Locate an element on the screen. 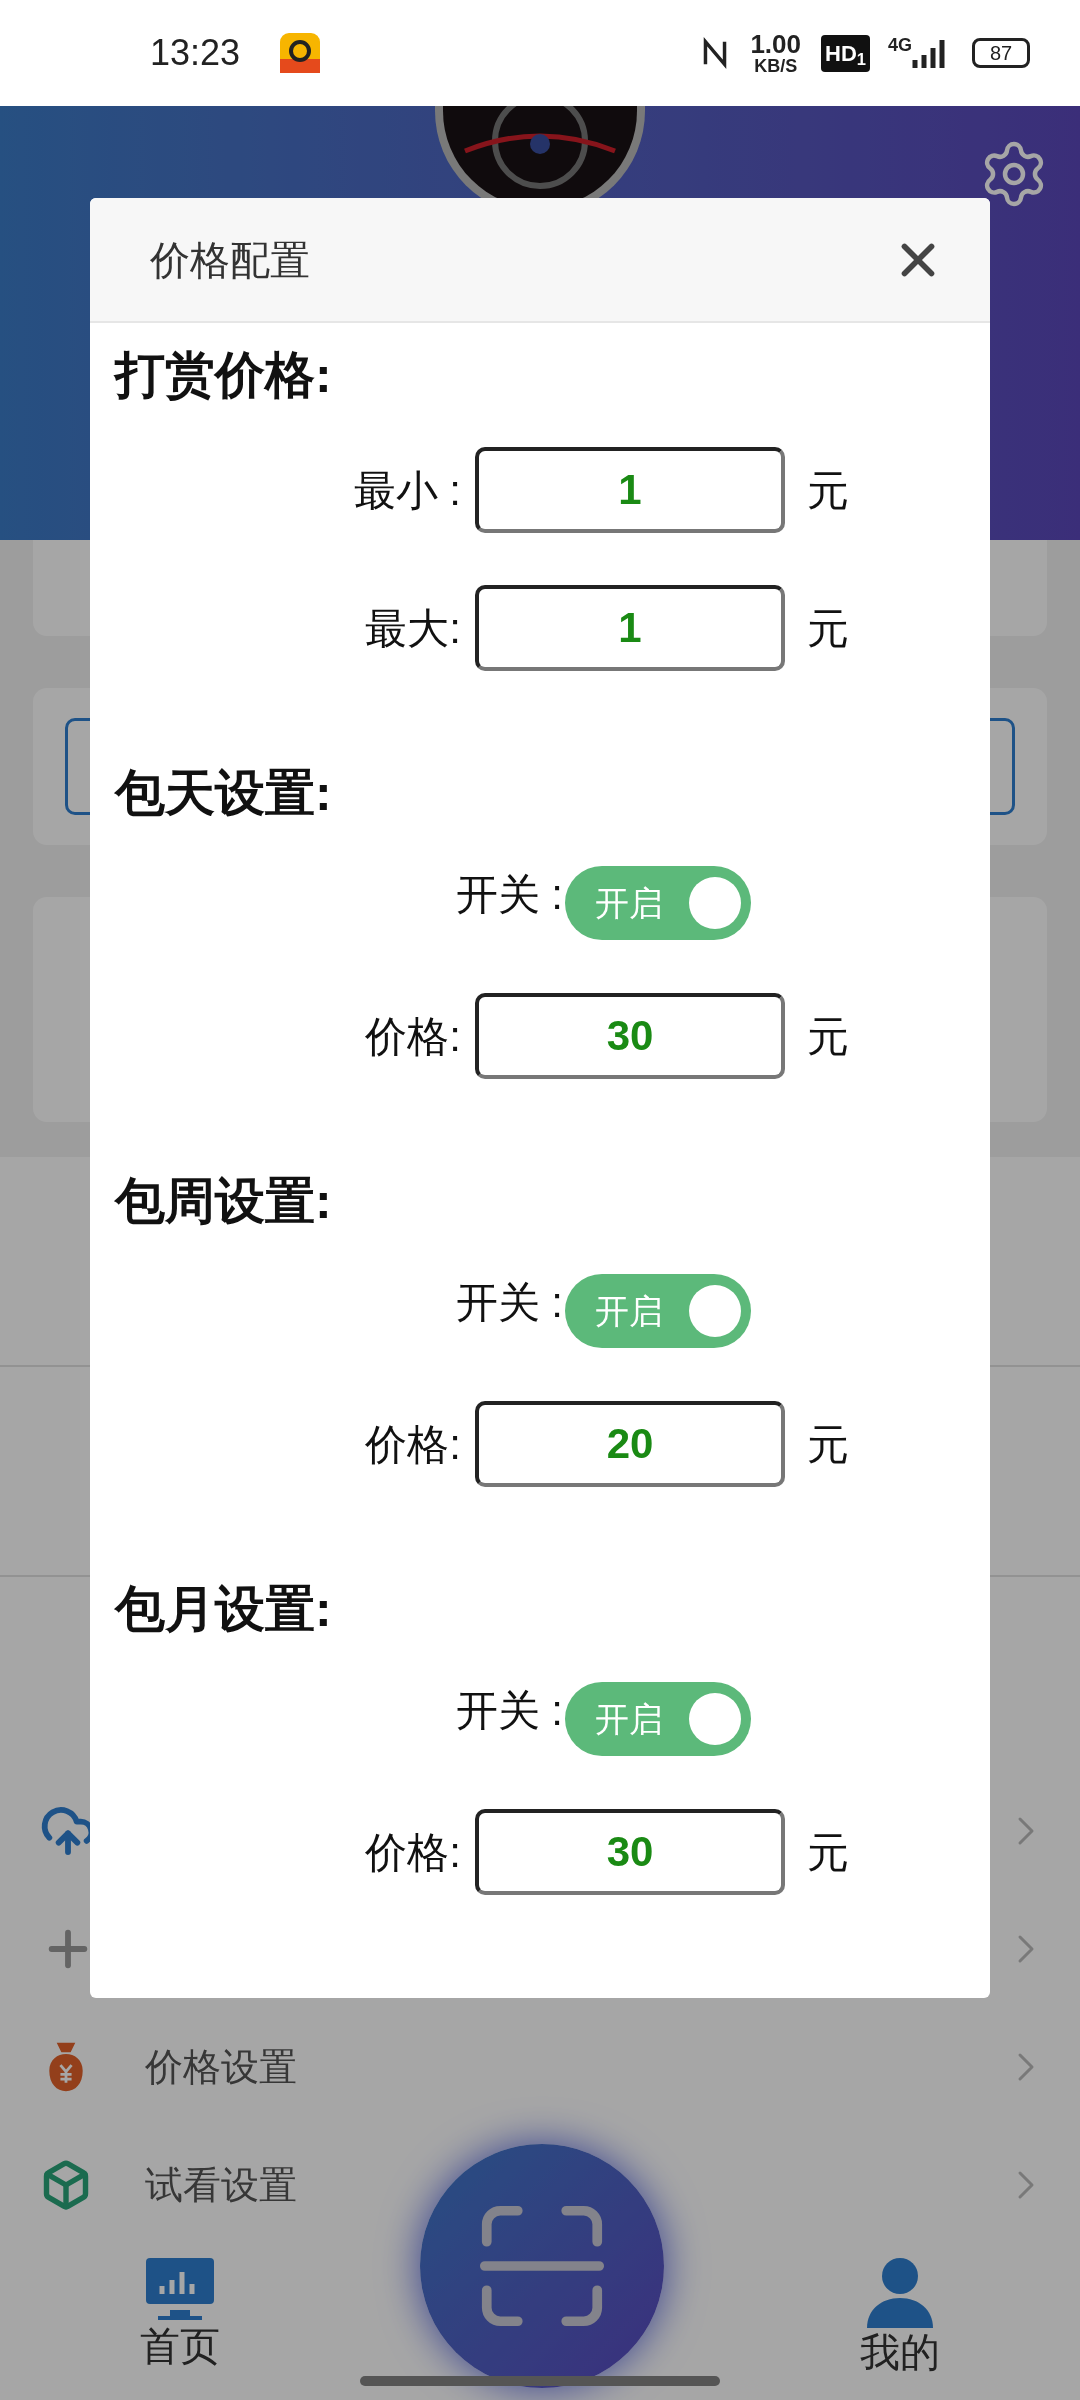 The height and width of the screenshot is (2400, 1080). menu-label: 价格设置 is located at coordinates (221, 2067).